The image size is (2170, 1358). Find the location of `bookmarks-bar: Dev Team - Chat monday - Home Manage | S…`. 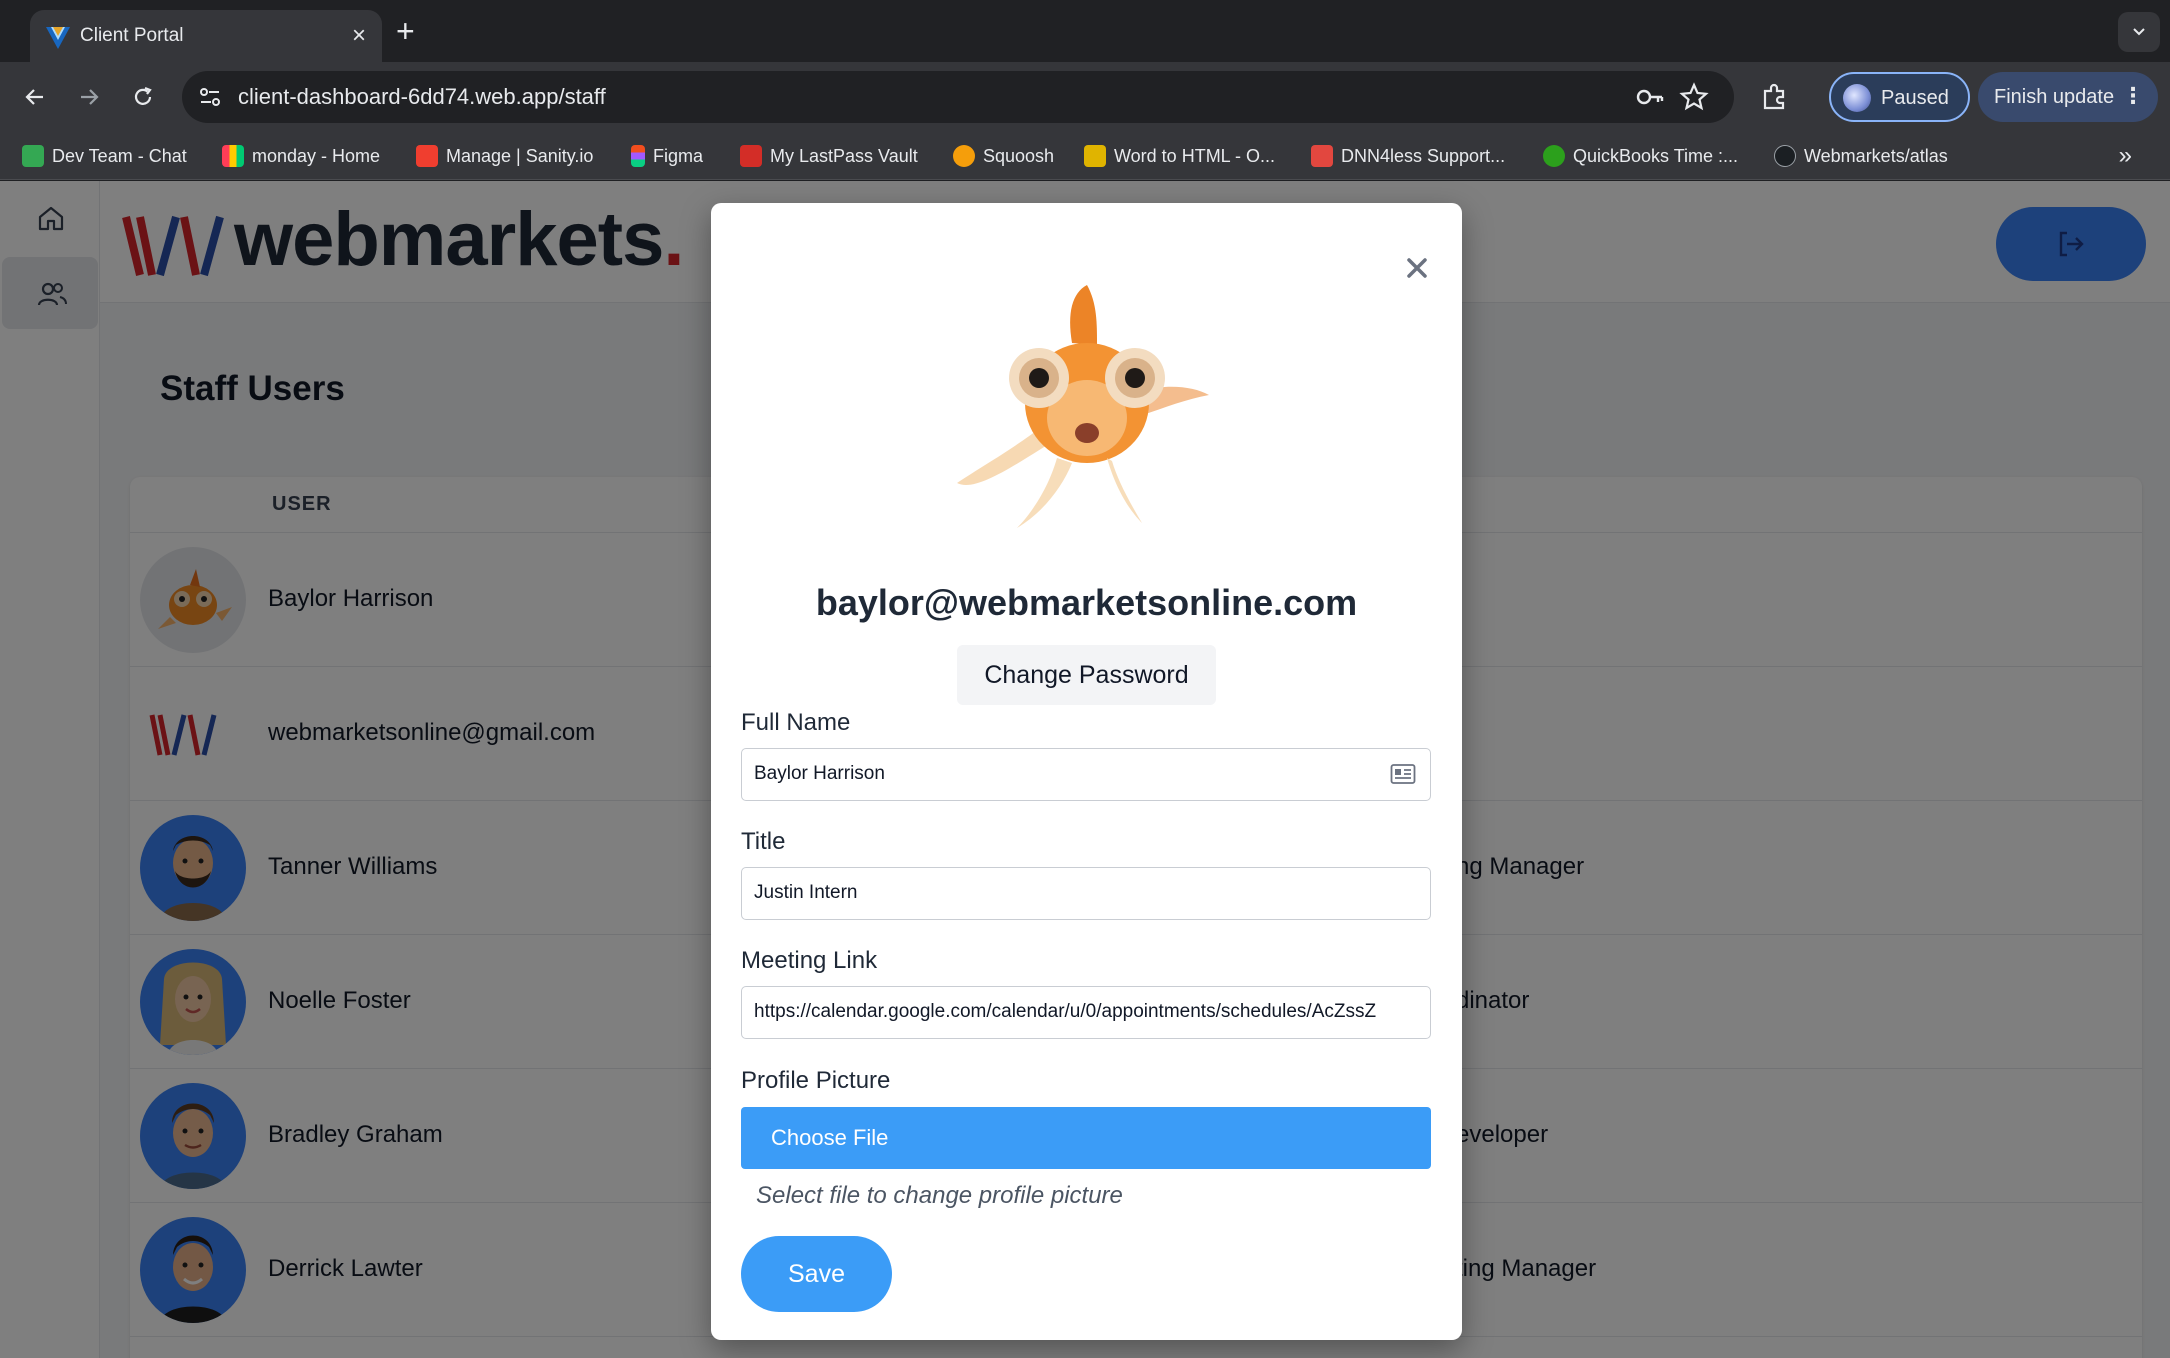

bookmarks-bar: Dev Team - Chat monday - Home Manage | S… is located at coordinates (1085, 156).